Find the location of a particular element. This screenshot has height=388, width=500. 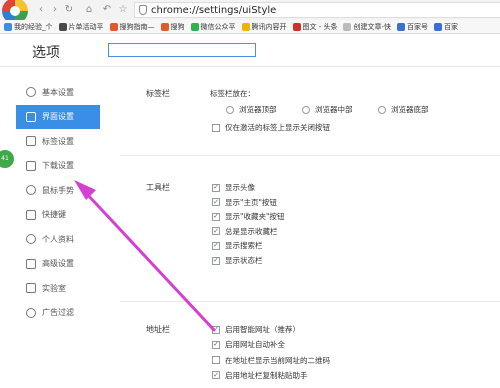

sidebar-item-label: 广告过滤 is located at coordinates (58, 313).